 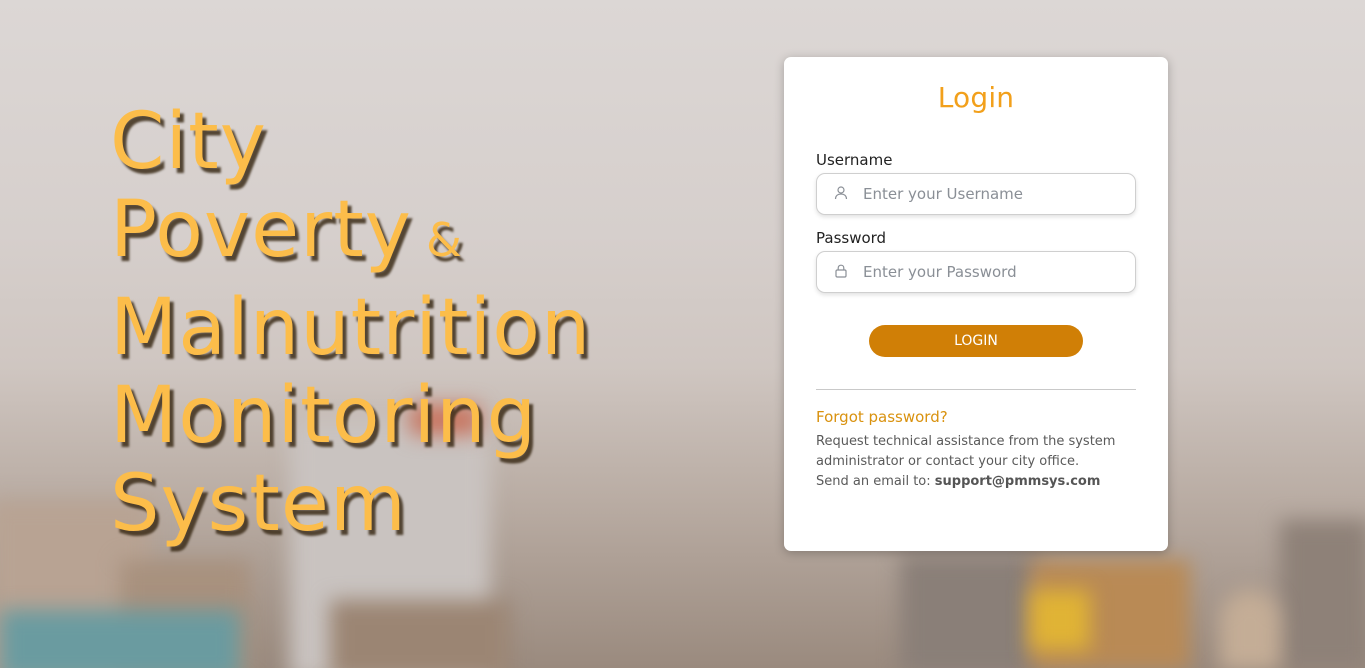 I want to click on password-input, so click(x=993, y=272).